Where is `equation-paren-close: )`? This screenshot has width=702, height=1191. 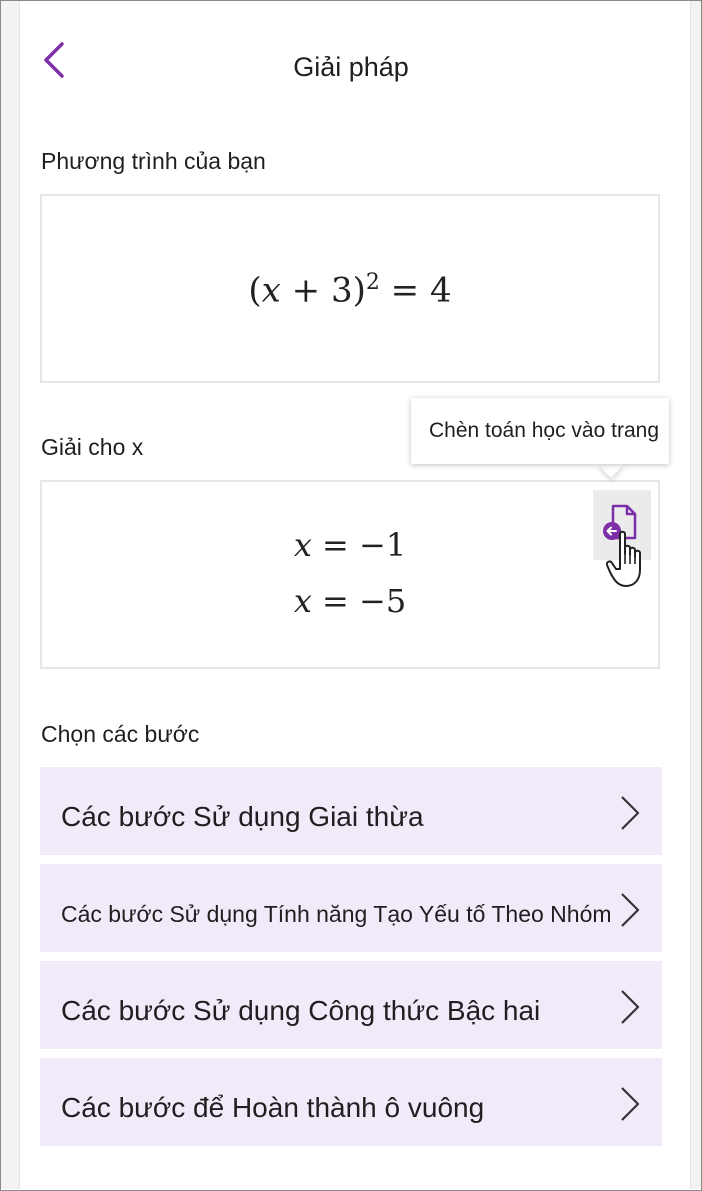
equation-paren-close: ) is located at coordinates (359, 290).